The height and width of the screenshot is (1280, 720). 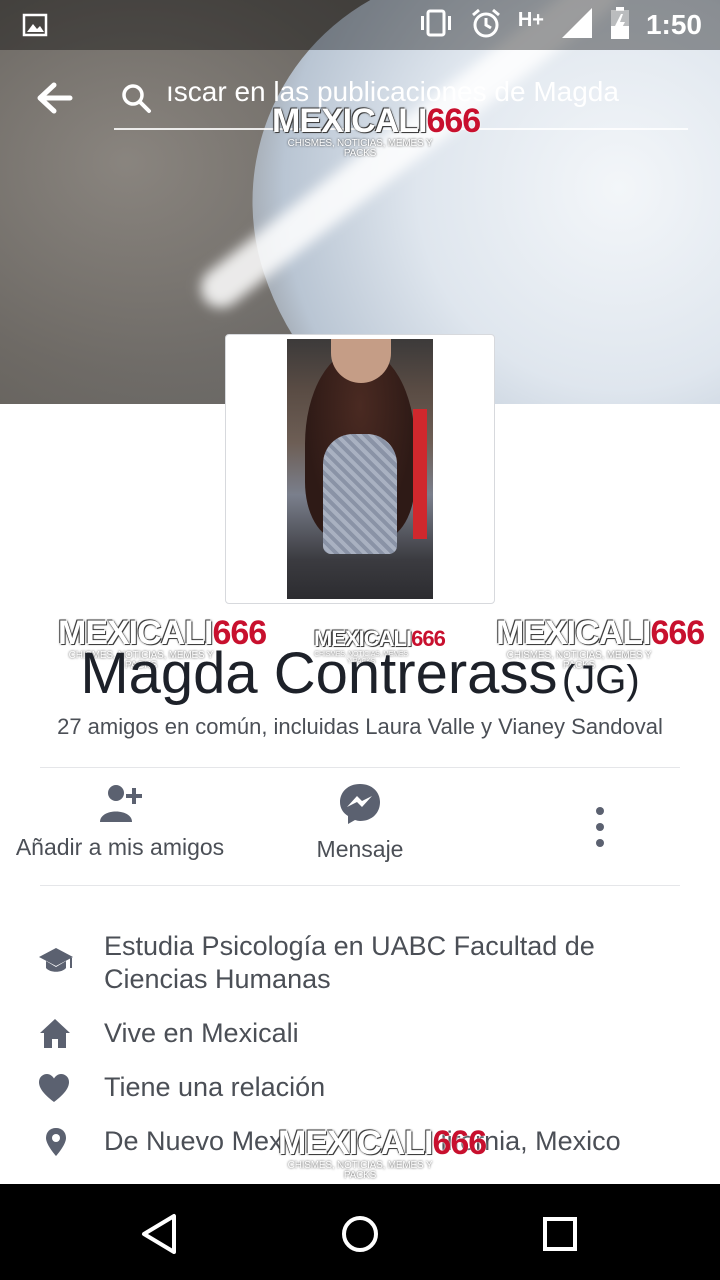 What do you see at coordinates (35, 27) in the screenshot?
I see `image-icon` at bounding box center [35, 27].